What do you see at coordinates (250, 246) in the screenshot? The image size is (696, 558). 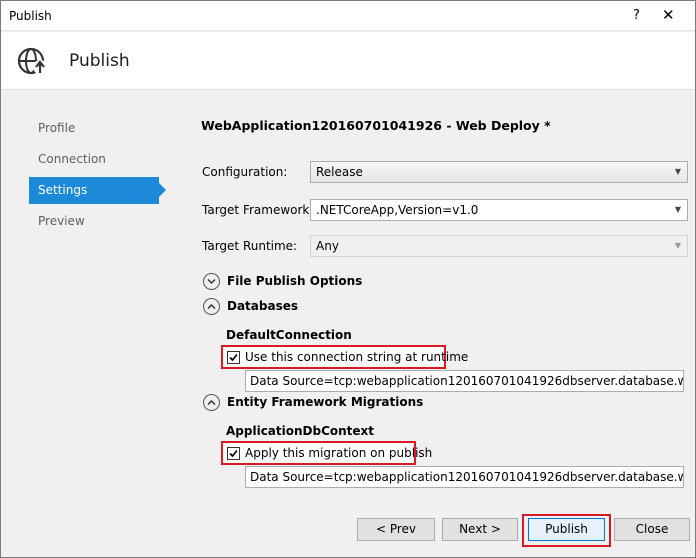 I see `target-runtime-label: Target Runtime:` at bounding box center [250, 246].